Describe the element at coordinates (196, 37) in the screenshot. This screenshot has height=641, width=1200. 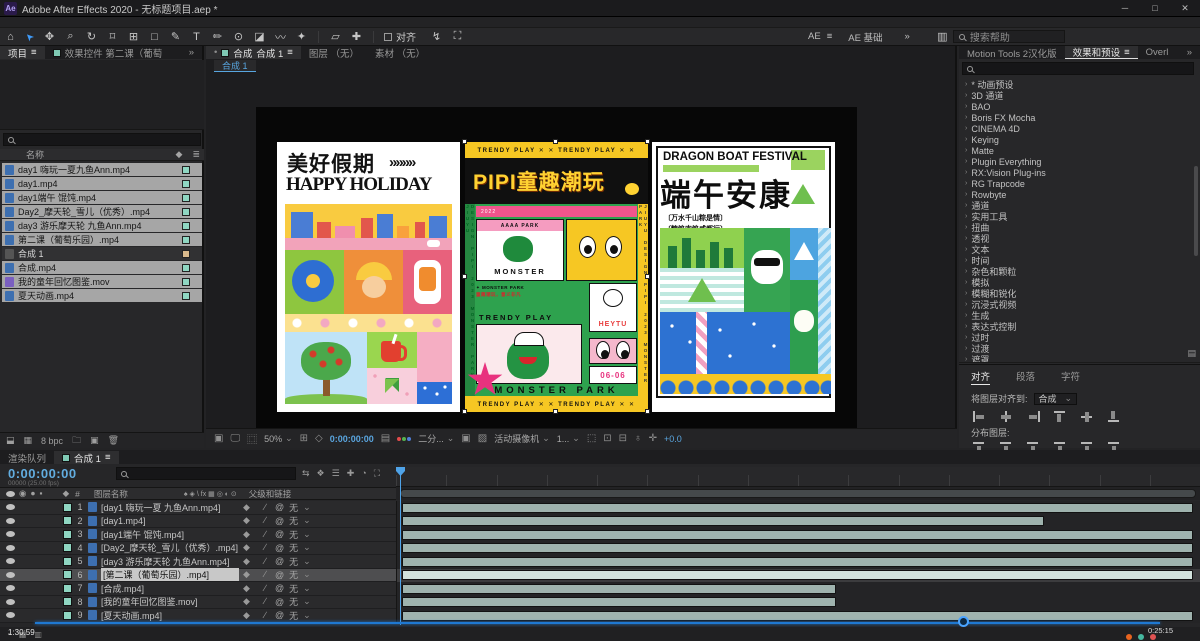
I see `type-tool-icon: T` at that location.